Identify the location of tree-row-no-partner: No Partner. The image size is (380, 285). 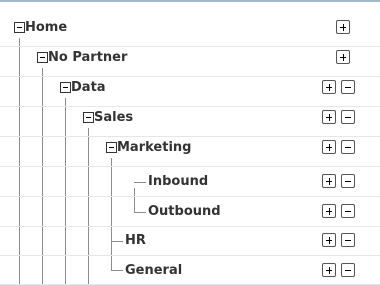
(190, 62).